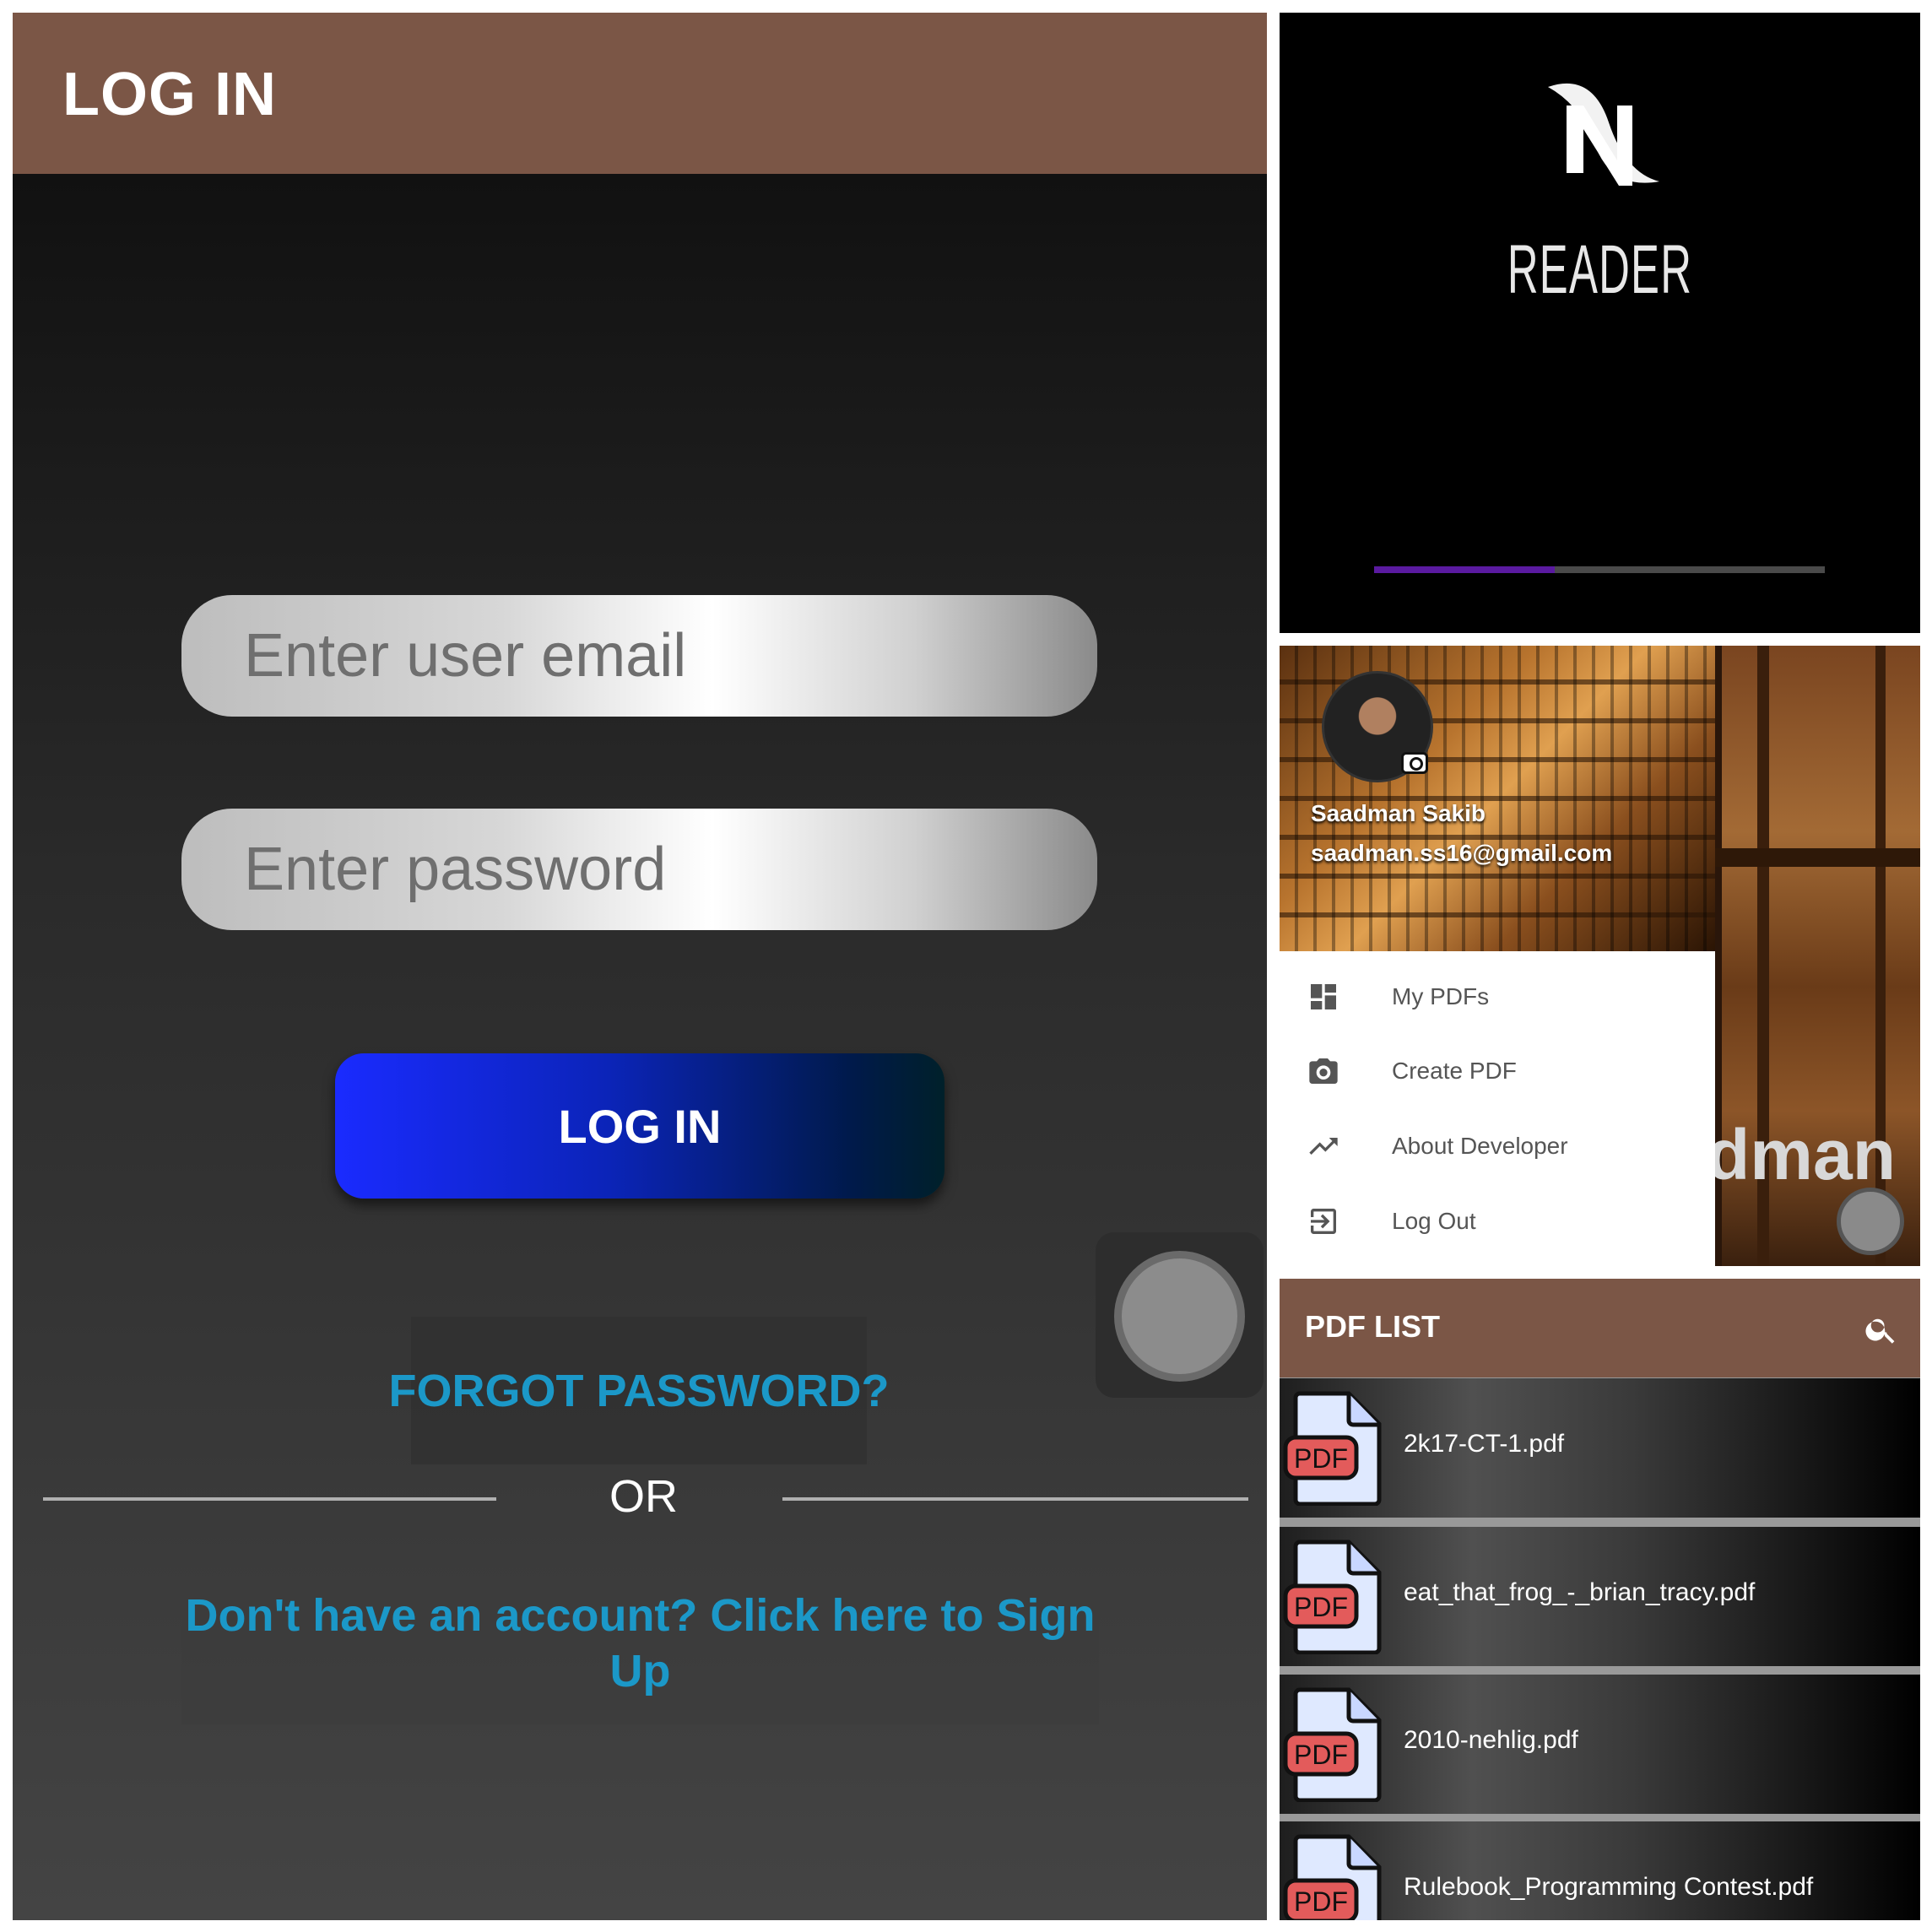 The image size is (1932, 1932). Describe the element at coordinates (1497, 1221) in the screenshot. I see `menu-item-log-out: Log Out` at that location.